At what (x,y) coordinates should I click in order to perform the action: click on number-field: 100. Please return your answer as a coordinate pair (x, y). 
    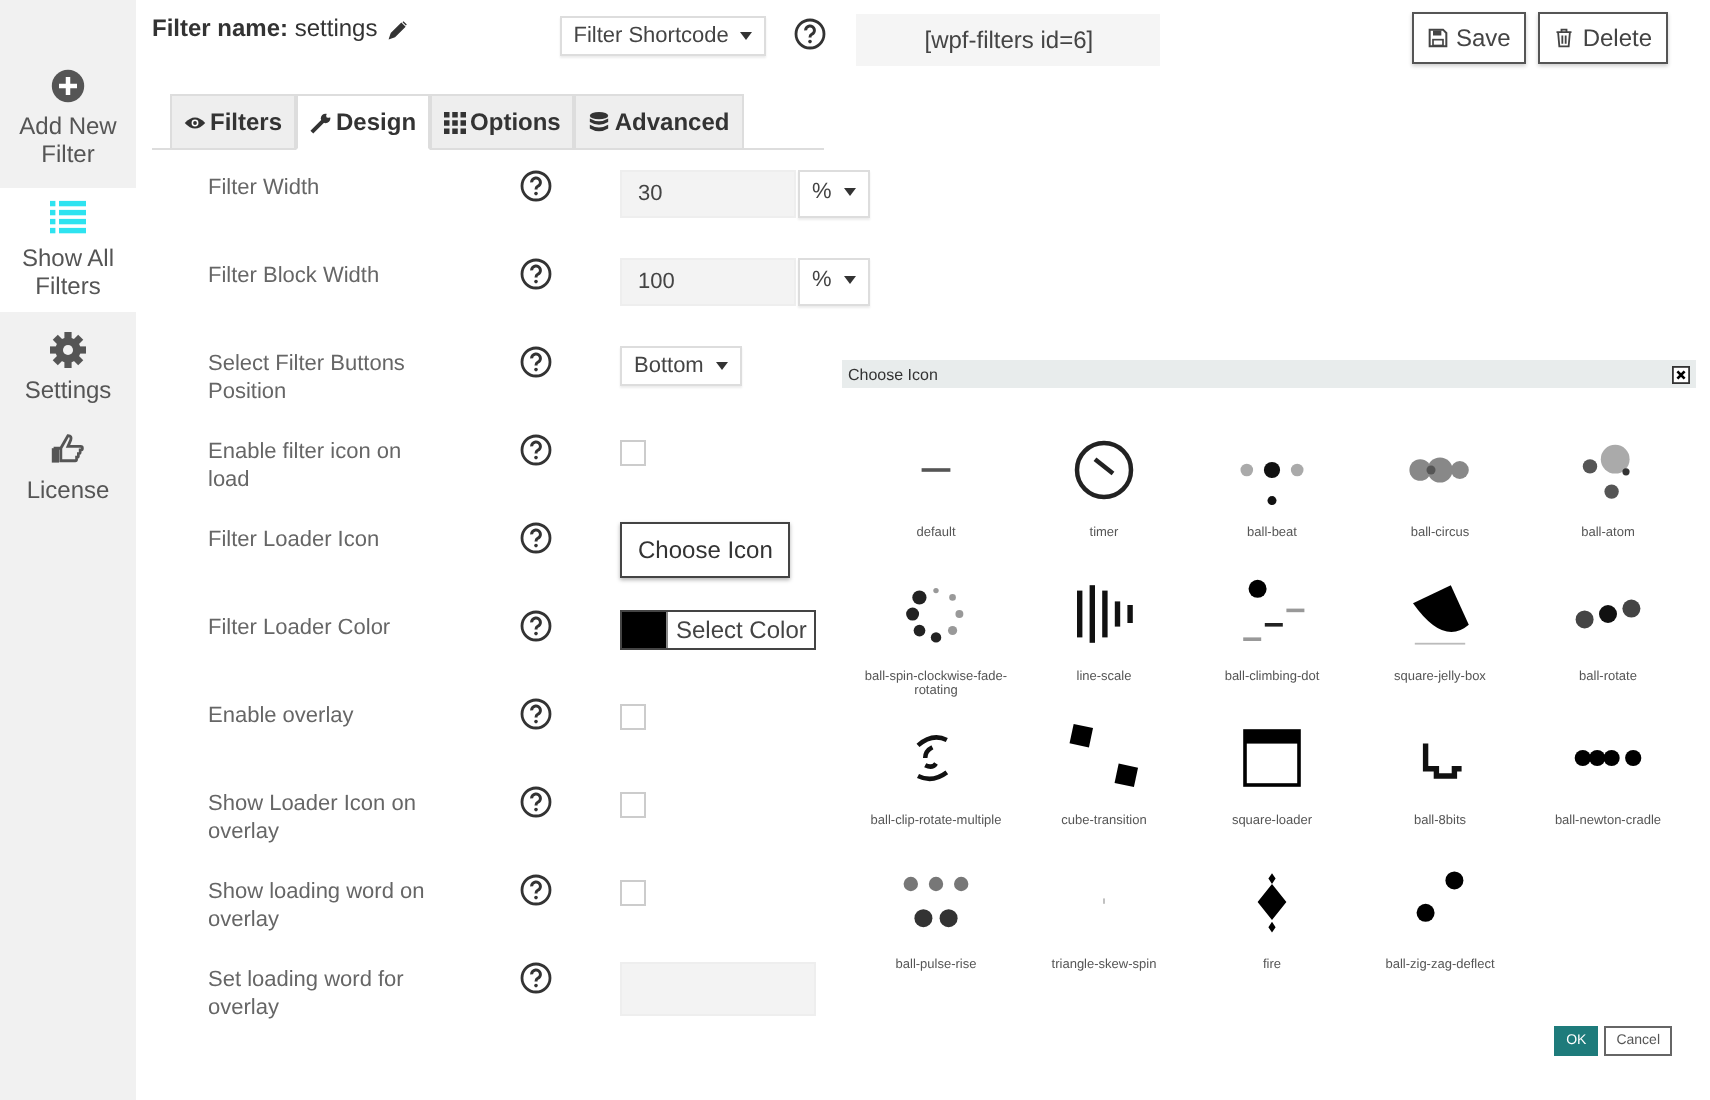
    Looking at the image, I should click on (708, 282).